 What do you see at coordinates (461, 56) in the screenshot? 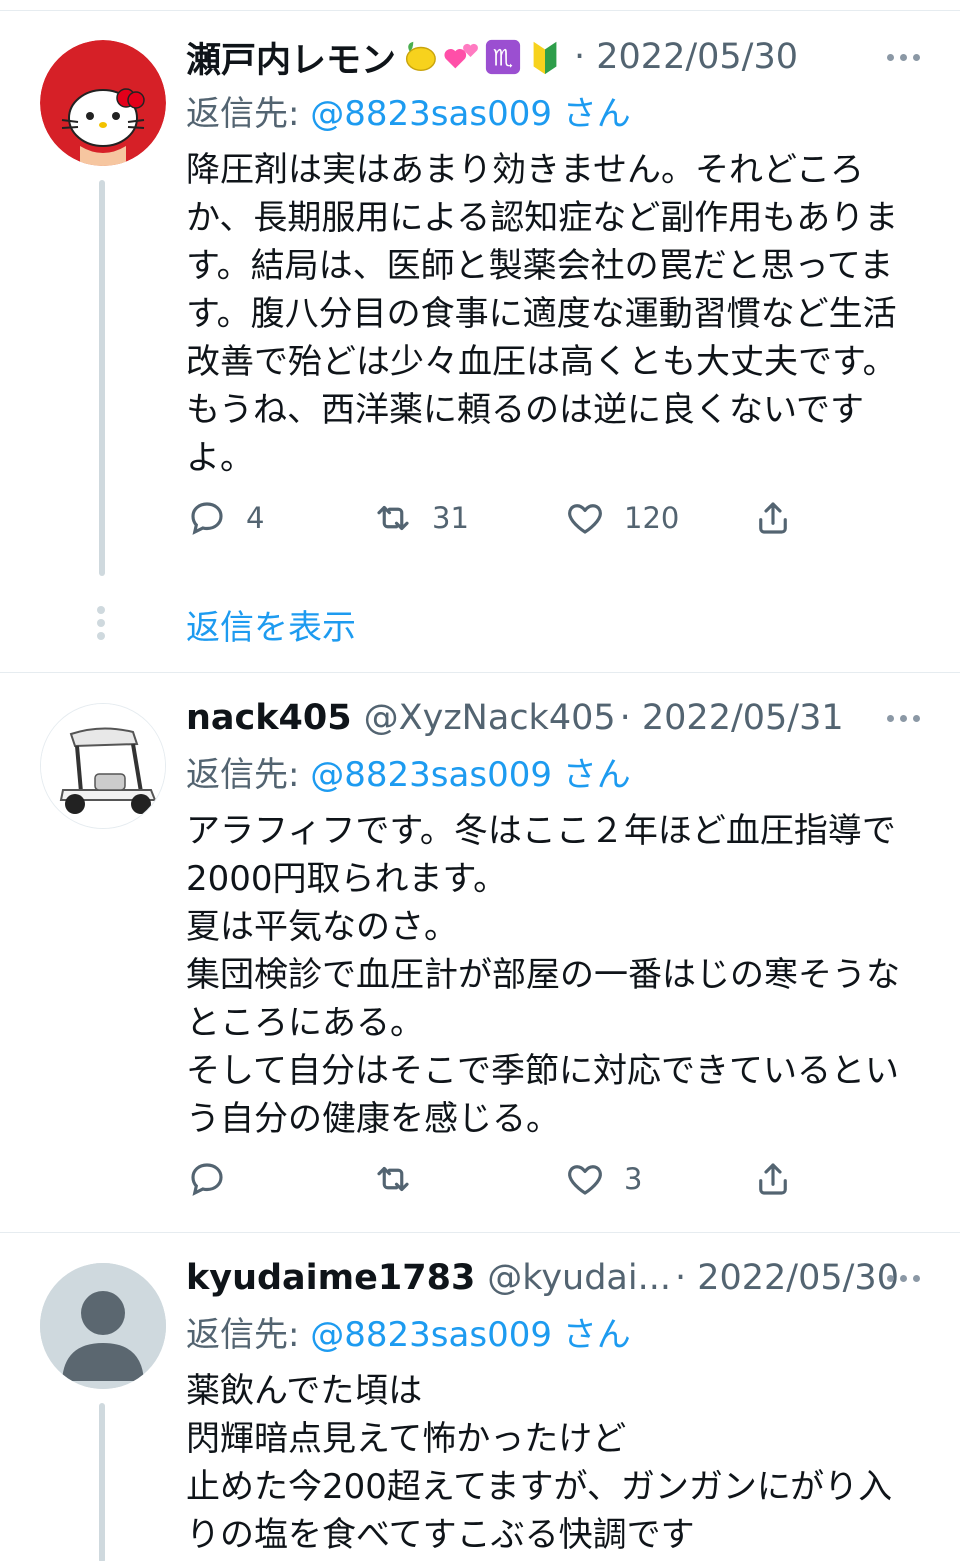
I see `two-hearts-emoji-icon` at bounding box center [461, 56].